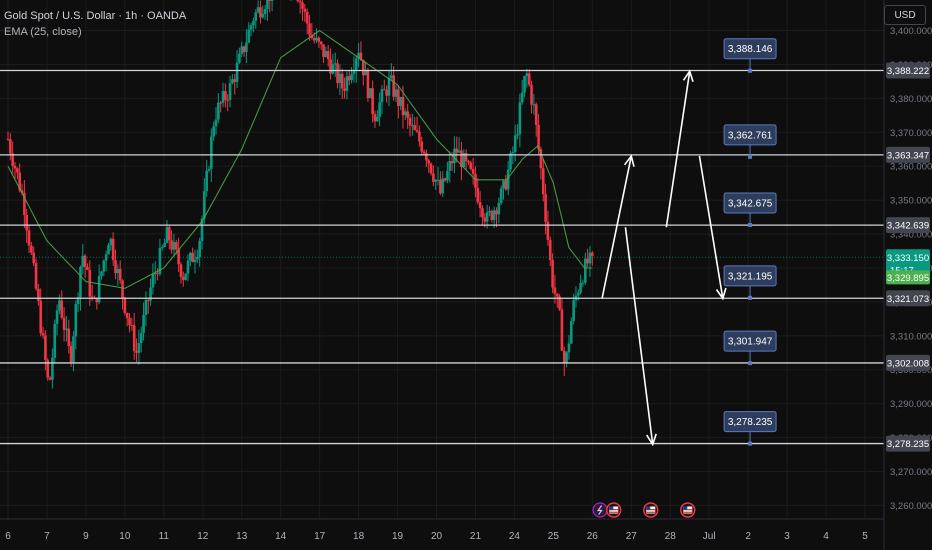 This screenshot has height=550, width=932. What do you see at coordinates (787, 536) in the screenshot?
I see `time-tick-label: 3` at bounding box center [787, 536].